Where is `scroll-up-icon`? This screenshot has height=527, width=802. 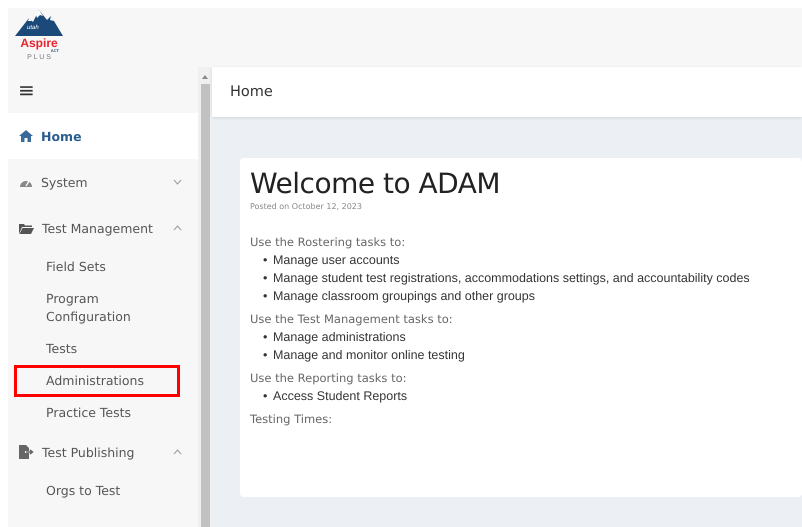 scroll-up-icon is located at coordinates (205, 77).